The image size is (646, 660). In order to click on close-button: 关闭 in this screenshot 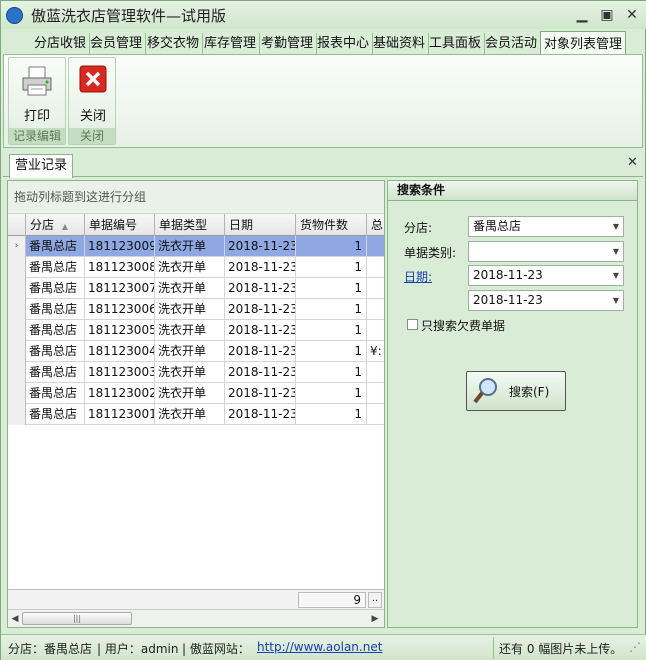, I will do `click(93, 94)`.